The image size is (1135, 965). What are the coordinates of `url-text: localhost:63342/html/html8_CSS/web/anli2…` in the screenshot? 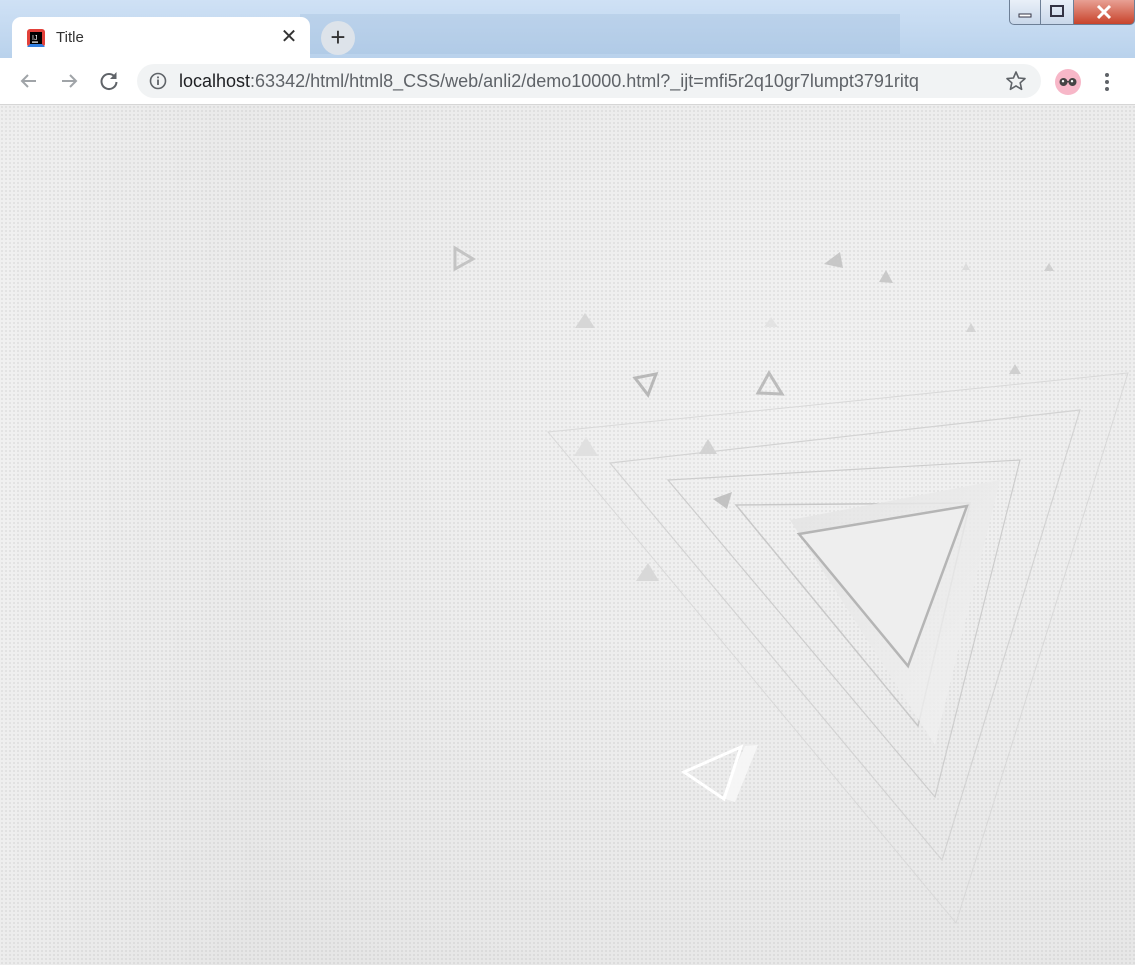 It's located at (549, 81).